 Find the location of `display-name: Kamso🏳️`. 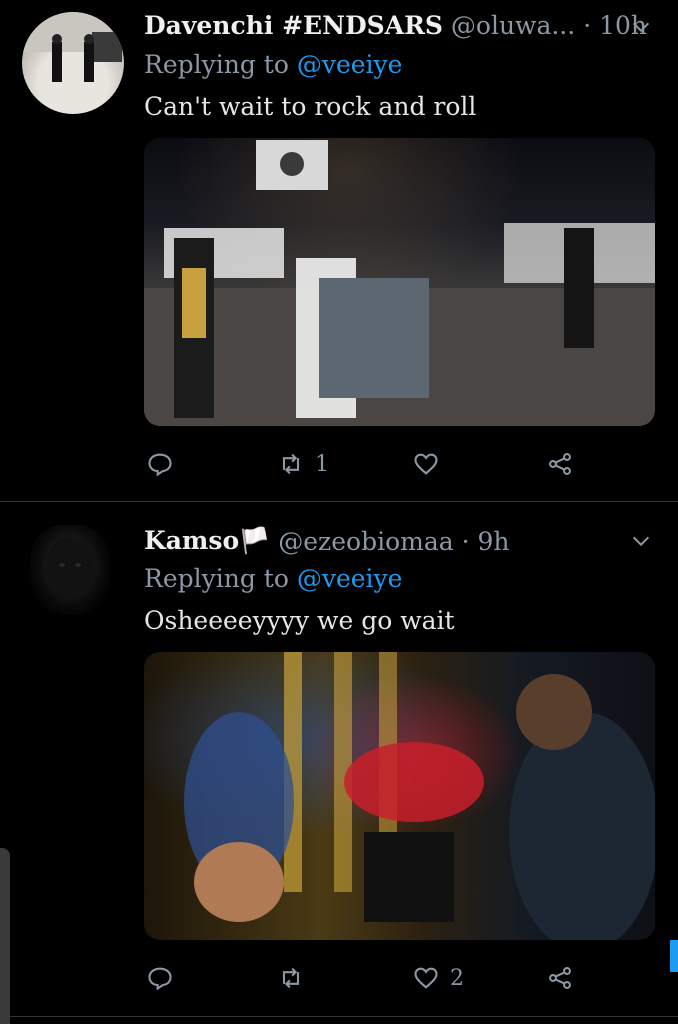

display-name: Kamso🏳️ is located at coordinates (207, 541).